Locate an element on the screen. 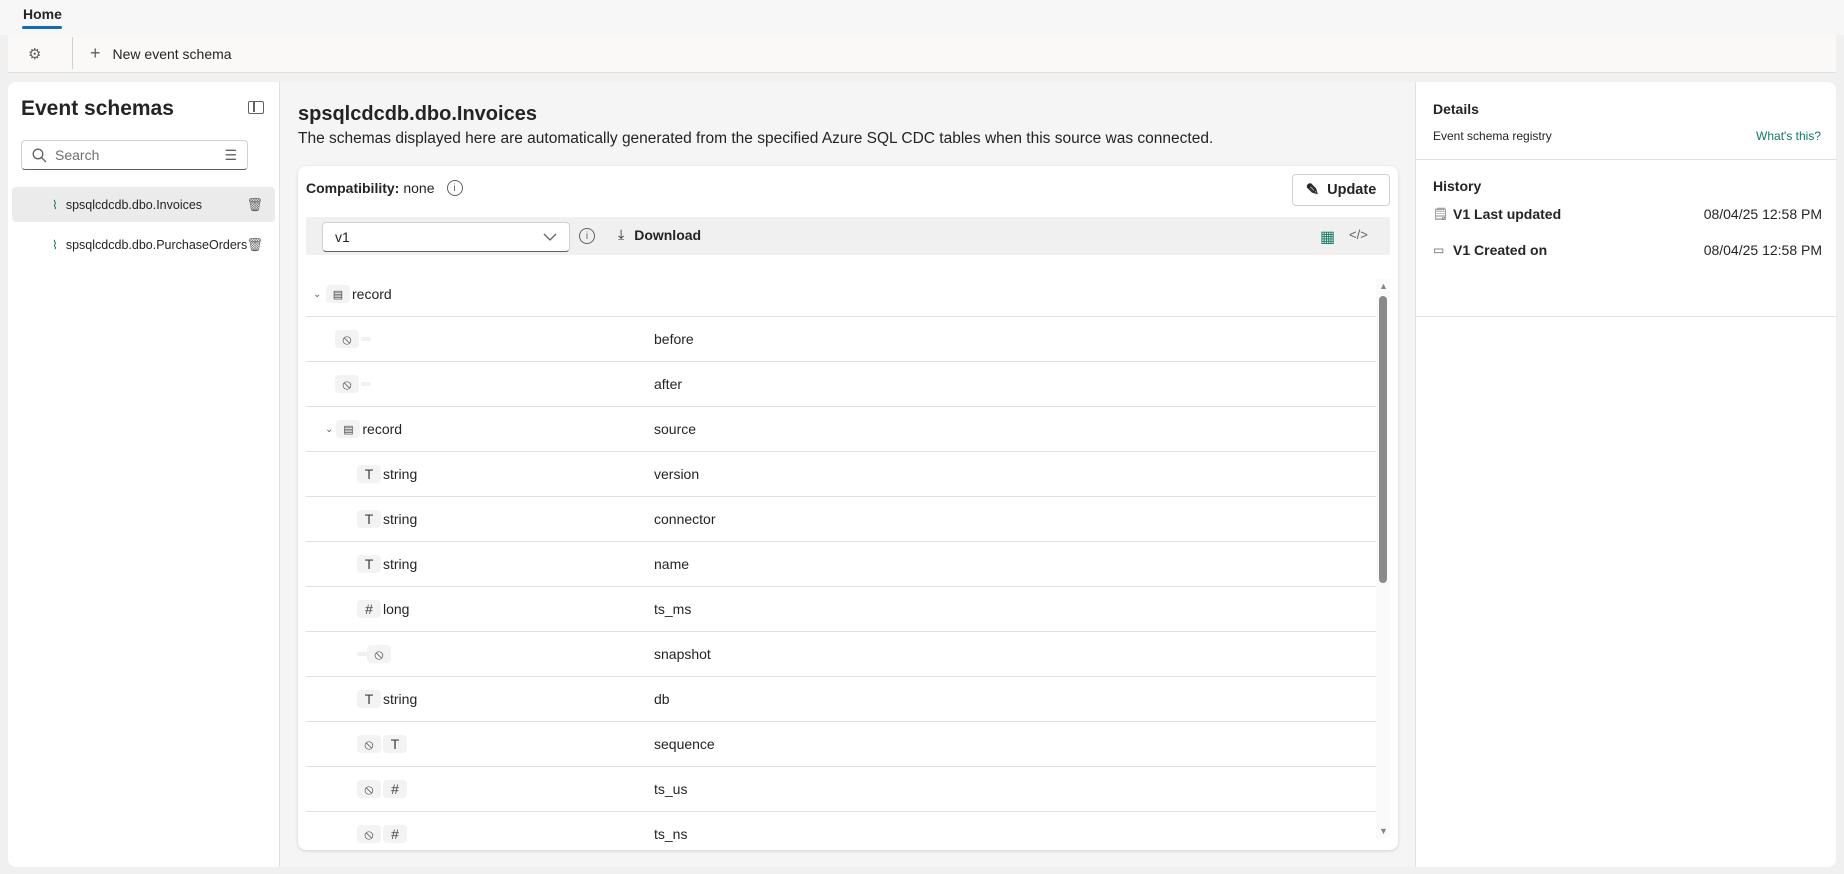 The image size is (1844, 874). details-title: Details is located at coordinates (1456, 109).